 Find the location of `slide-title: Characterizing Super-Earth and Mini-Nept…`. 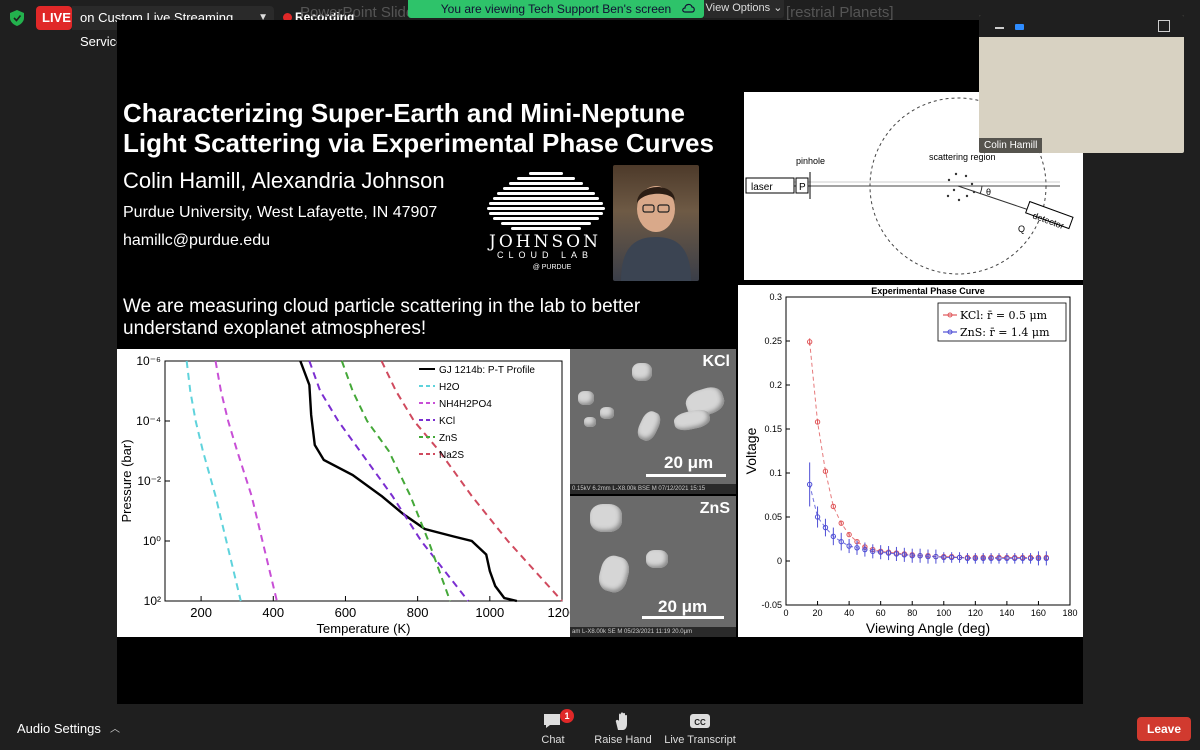

slide-title: Characterizing Super-Earth and Mini-Nept… is located at coordinates (418, 128).